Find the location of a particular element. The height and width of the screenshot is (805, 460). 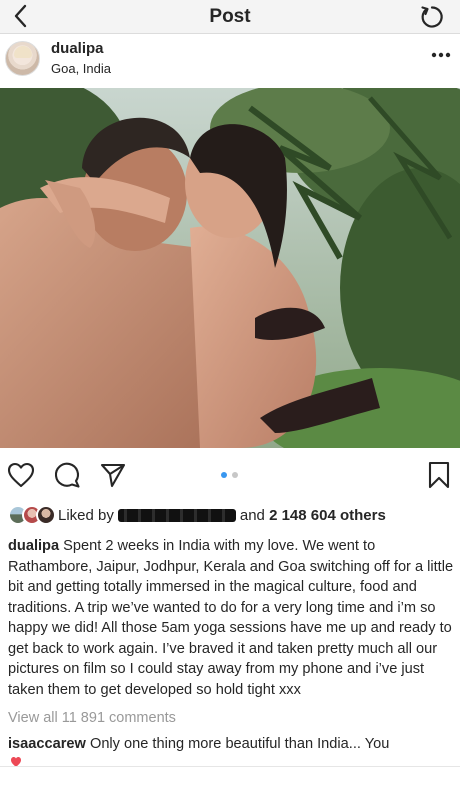

avatar is located at coordinates (22, 58).